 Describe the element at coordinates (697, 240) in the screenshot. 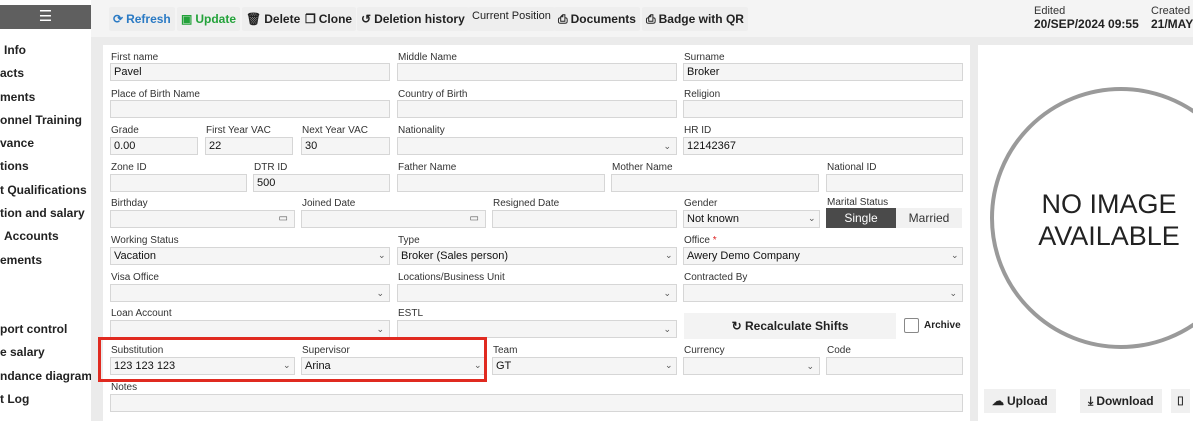

I see `office-label: Office` at that location.